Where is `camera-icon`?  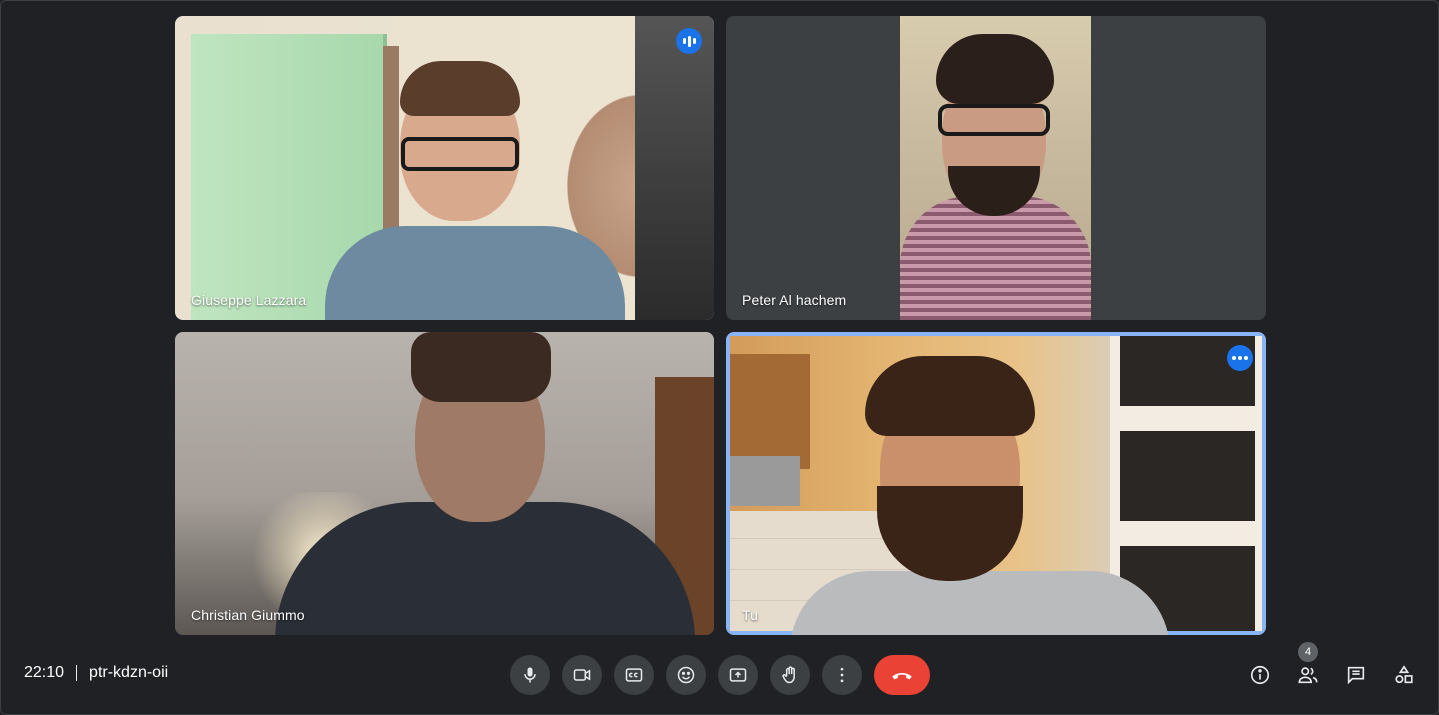
camera-icon is located at coordinates (582, 675).